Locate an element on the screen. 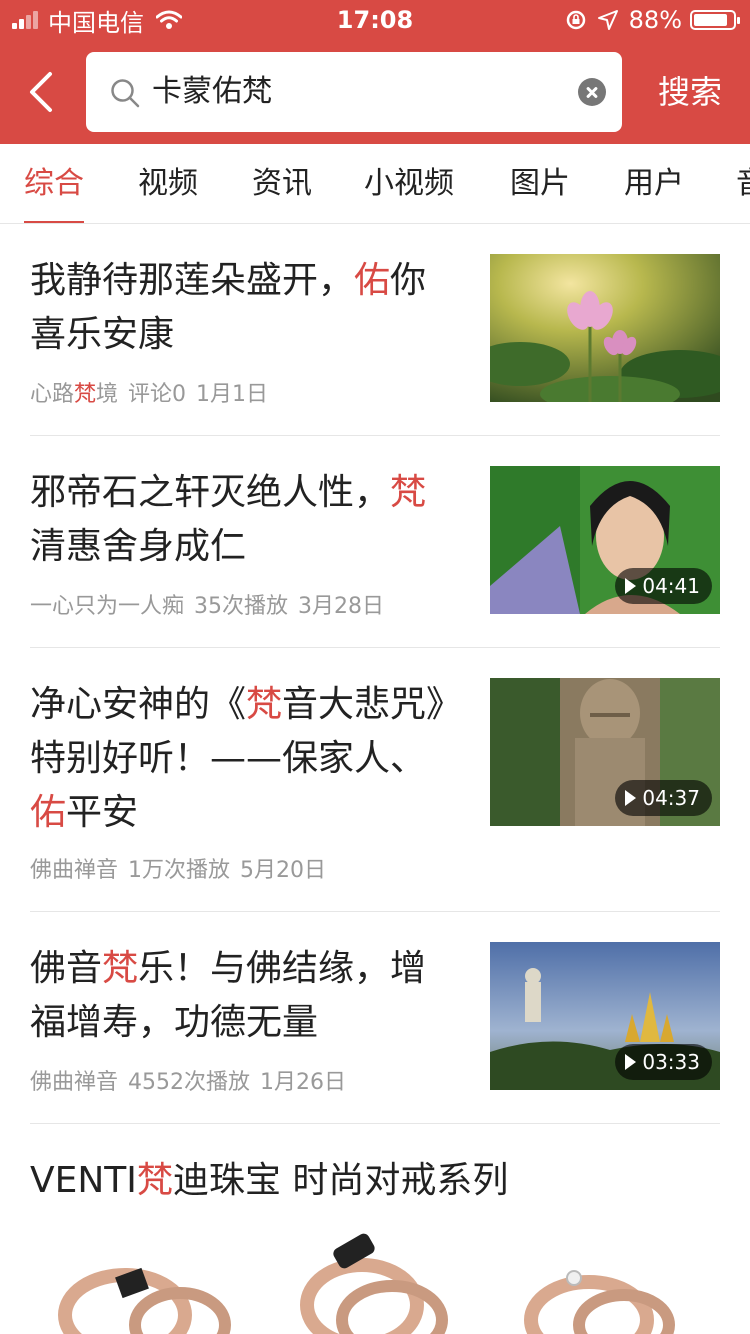  tab-music: 音 is located at coordinates (743, 183).